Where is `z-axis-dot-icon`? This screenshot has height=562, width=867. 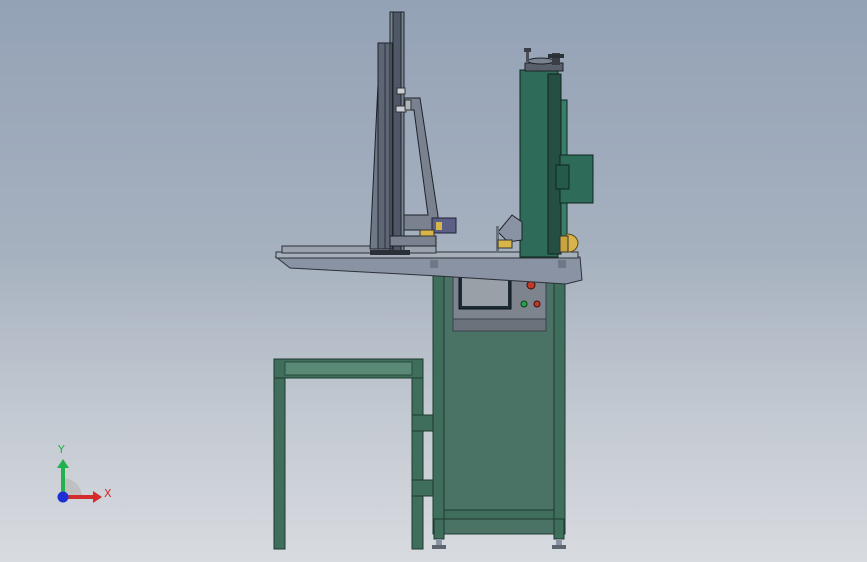 z-axis-dot-icon is located at coordinates (63, 497).